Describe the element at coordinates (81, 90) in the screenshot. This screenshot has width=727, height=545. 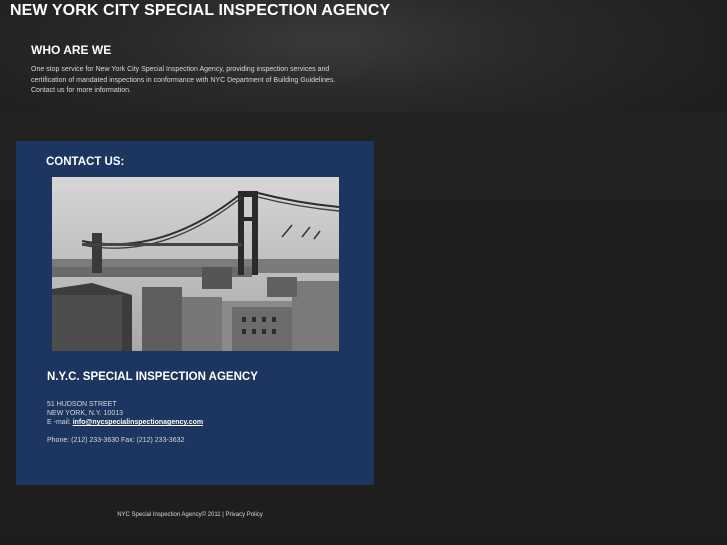
I see `about-line-3: Contact us for more information.` at that location.